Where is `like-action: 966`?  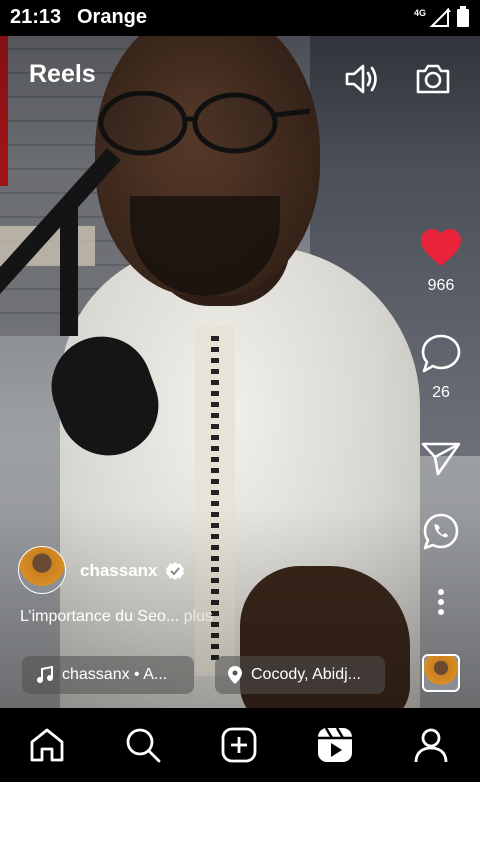
like-action: 966 is located at coordinates (441, 261).